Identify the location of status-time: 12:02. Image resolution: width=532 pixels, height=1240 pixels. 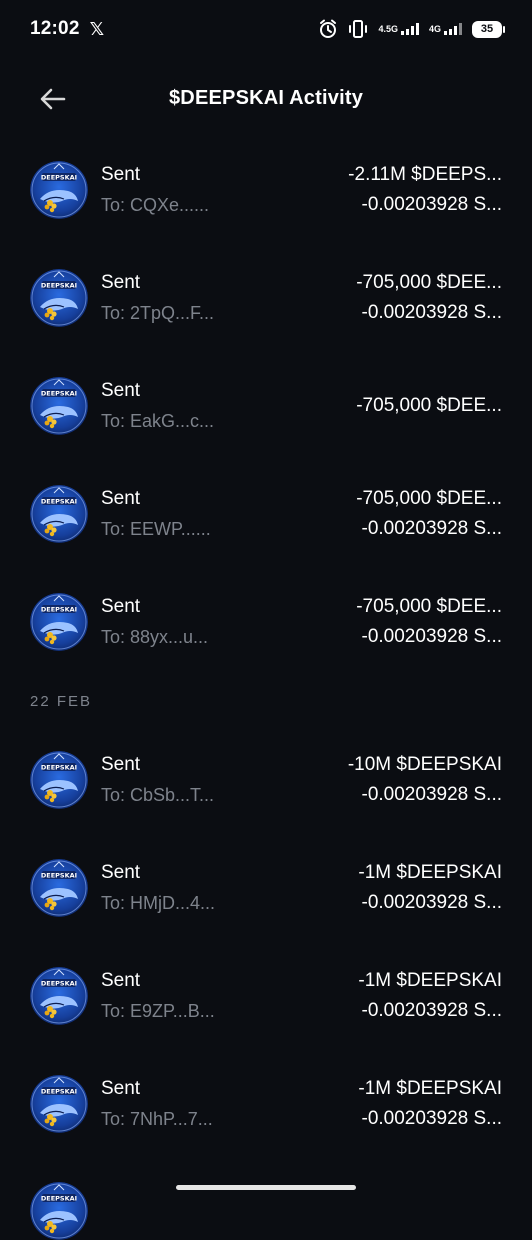
(55, 28).